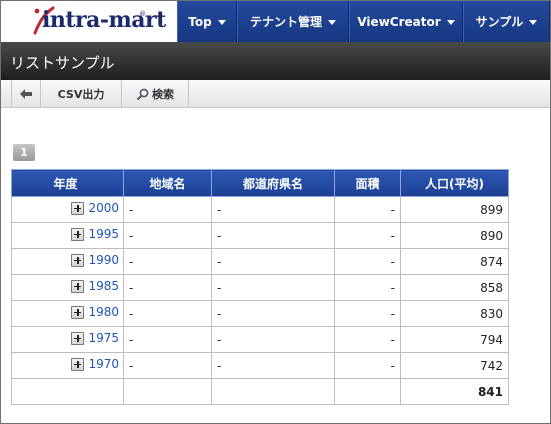  I want to click on table-row: 1975 - - - 794, so click(260, 339).